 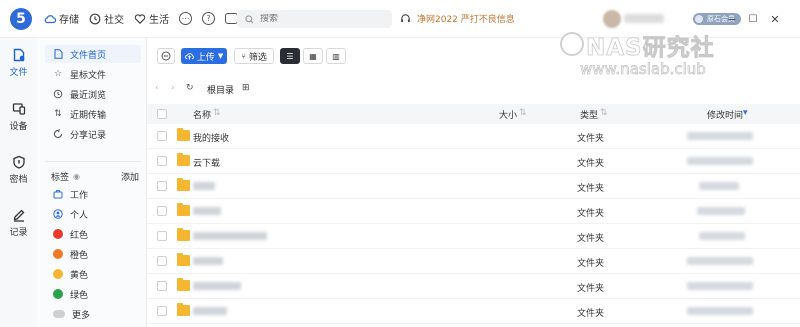 I want to click on new-folder-icon: ⊞, so click(x=246, y=88).